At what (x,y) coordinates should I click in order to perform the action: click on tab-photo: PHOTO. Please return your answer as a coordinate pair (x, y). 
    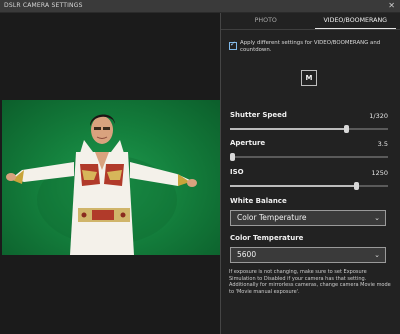
    Looking at the image, I should click on (266, 21).